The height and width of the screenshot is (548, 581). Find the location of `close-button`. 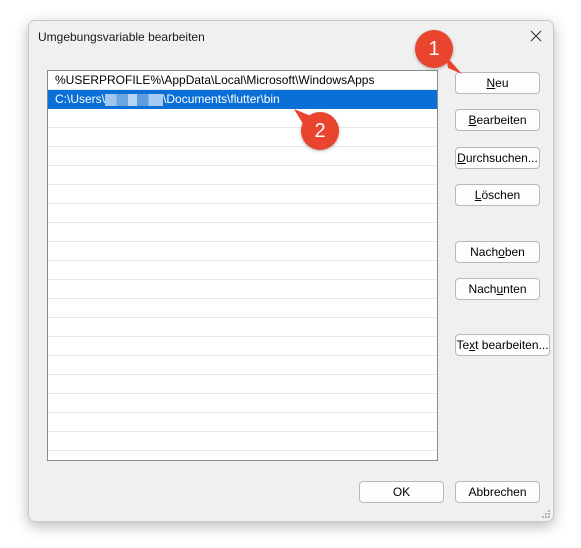

close-button is located at coordinates (536, 36).